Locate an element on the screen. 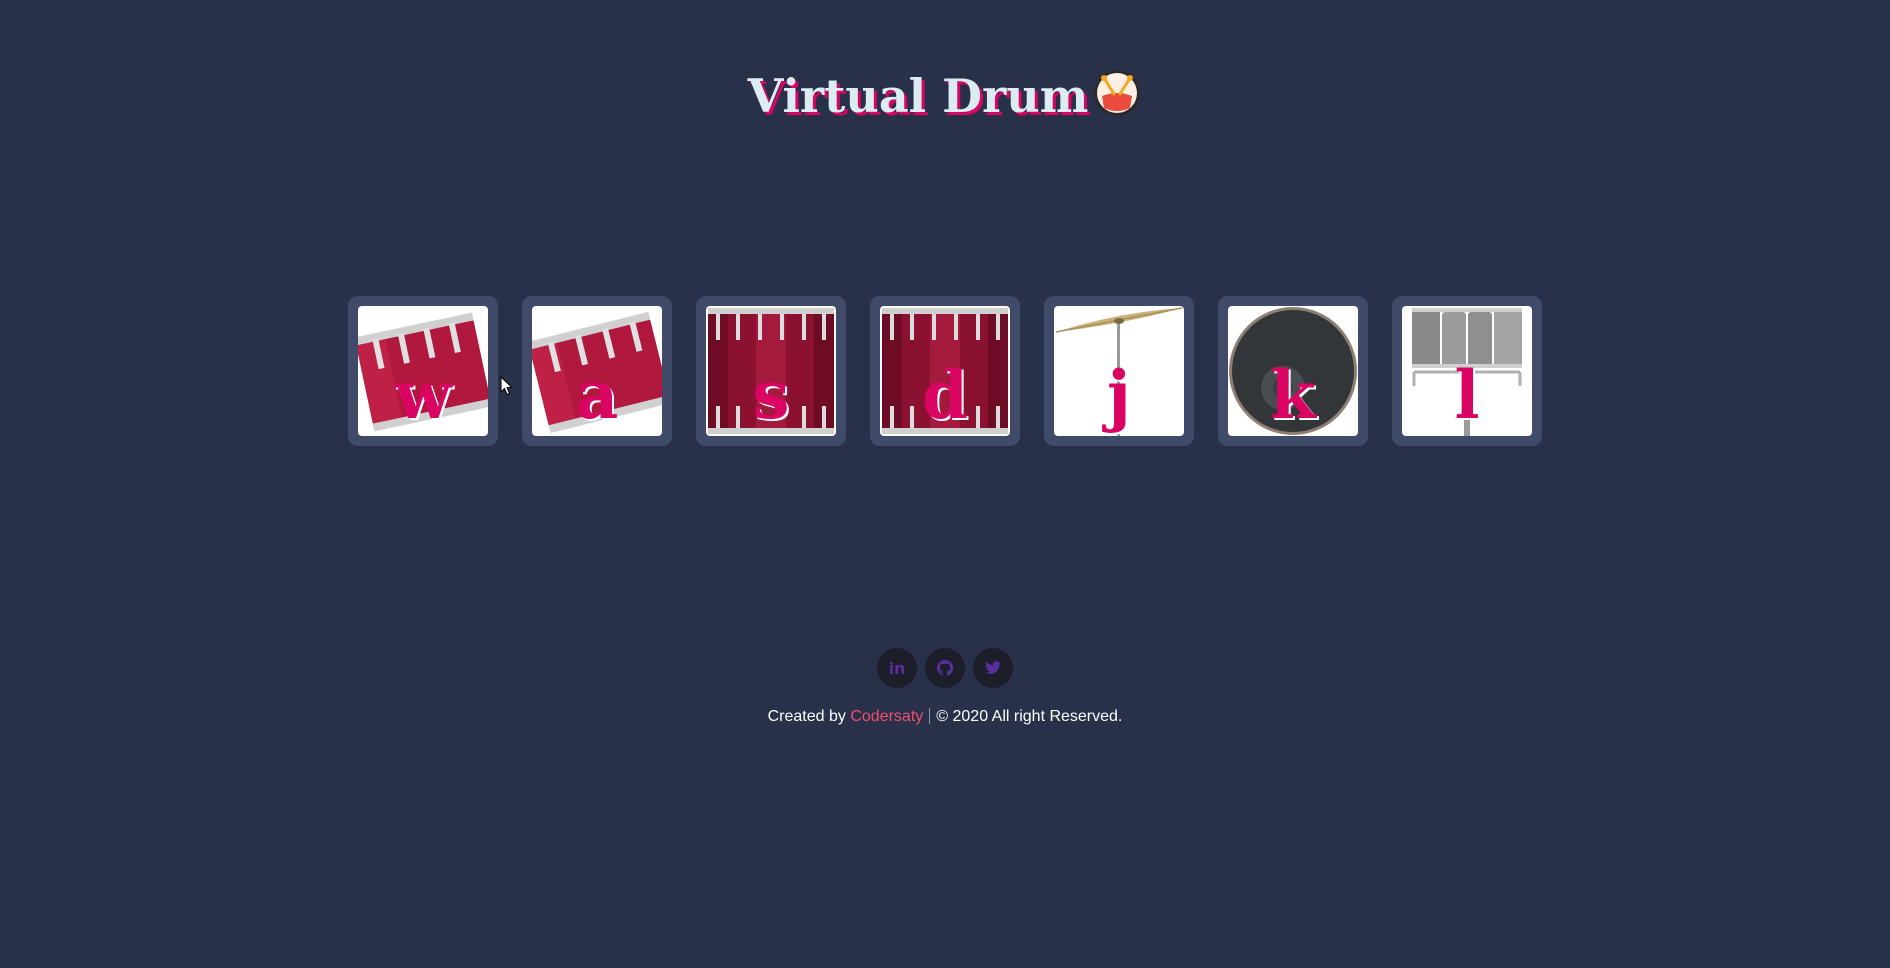  drum-pad-face: j is located at coordinates (1119, 371).